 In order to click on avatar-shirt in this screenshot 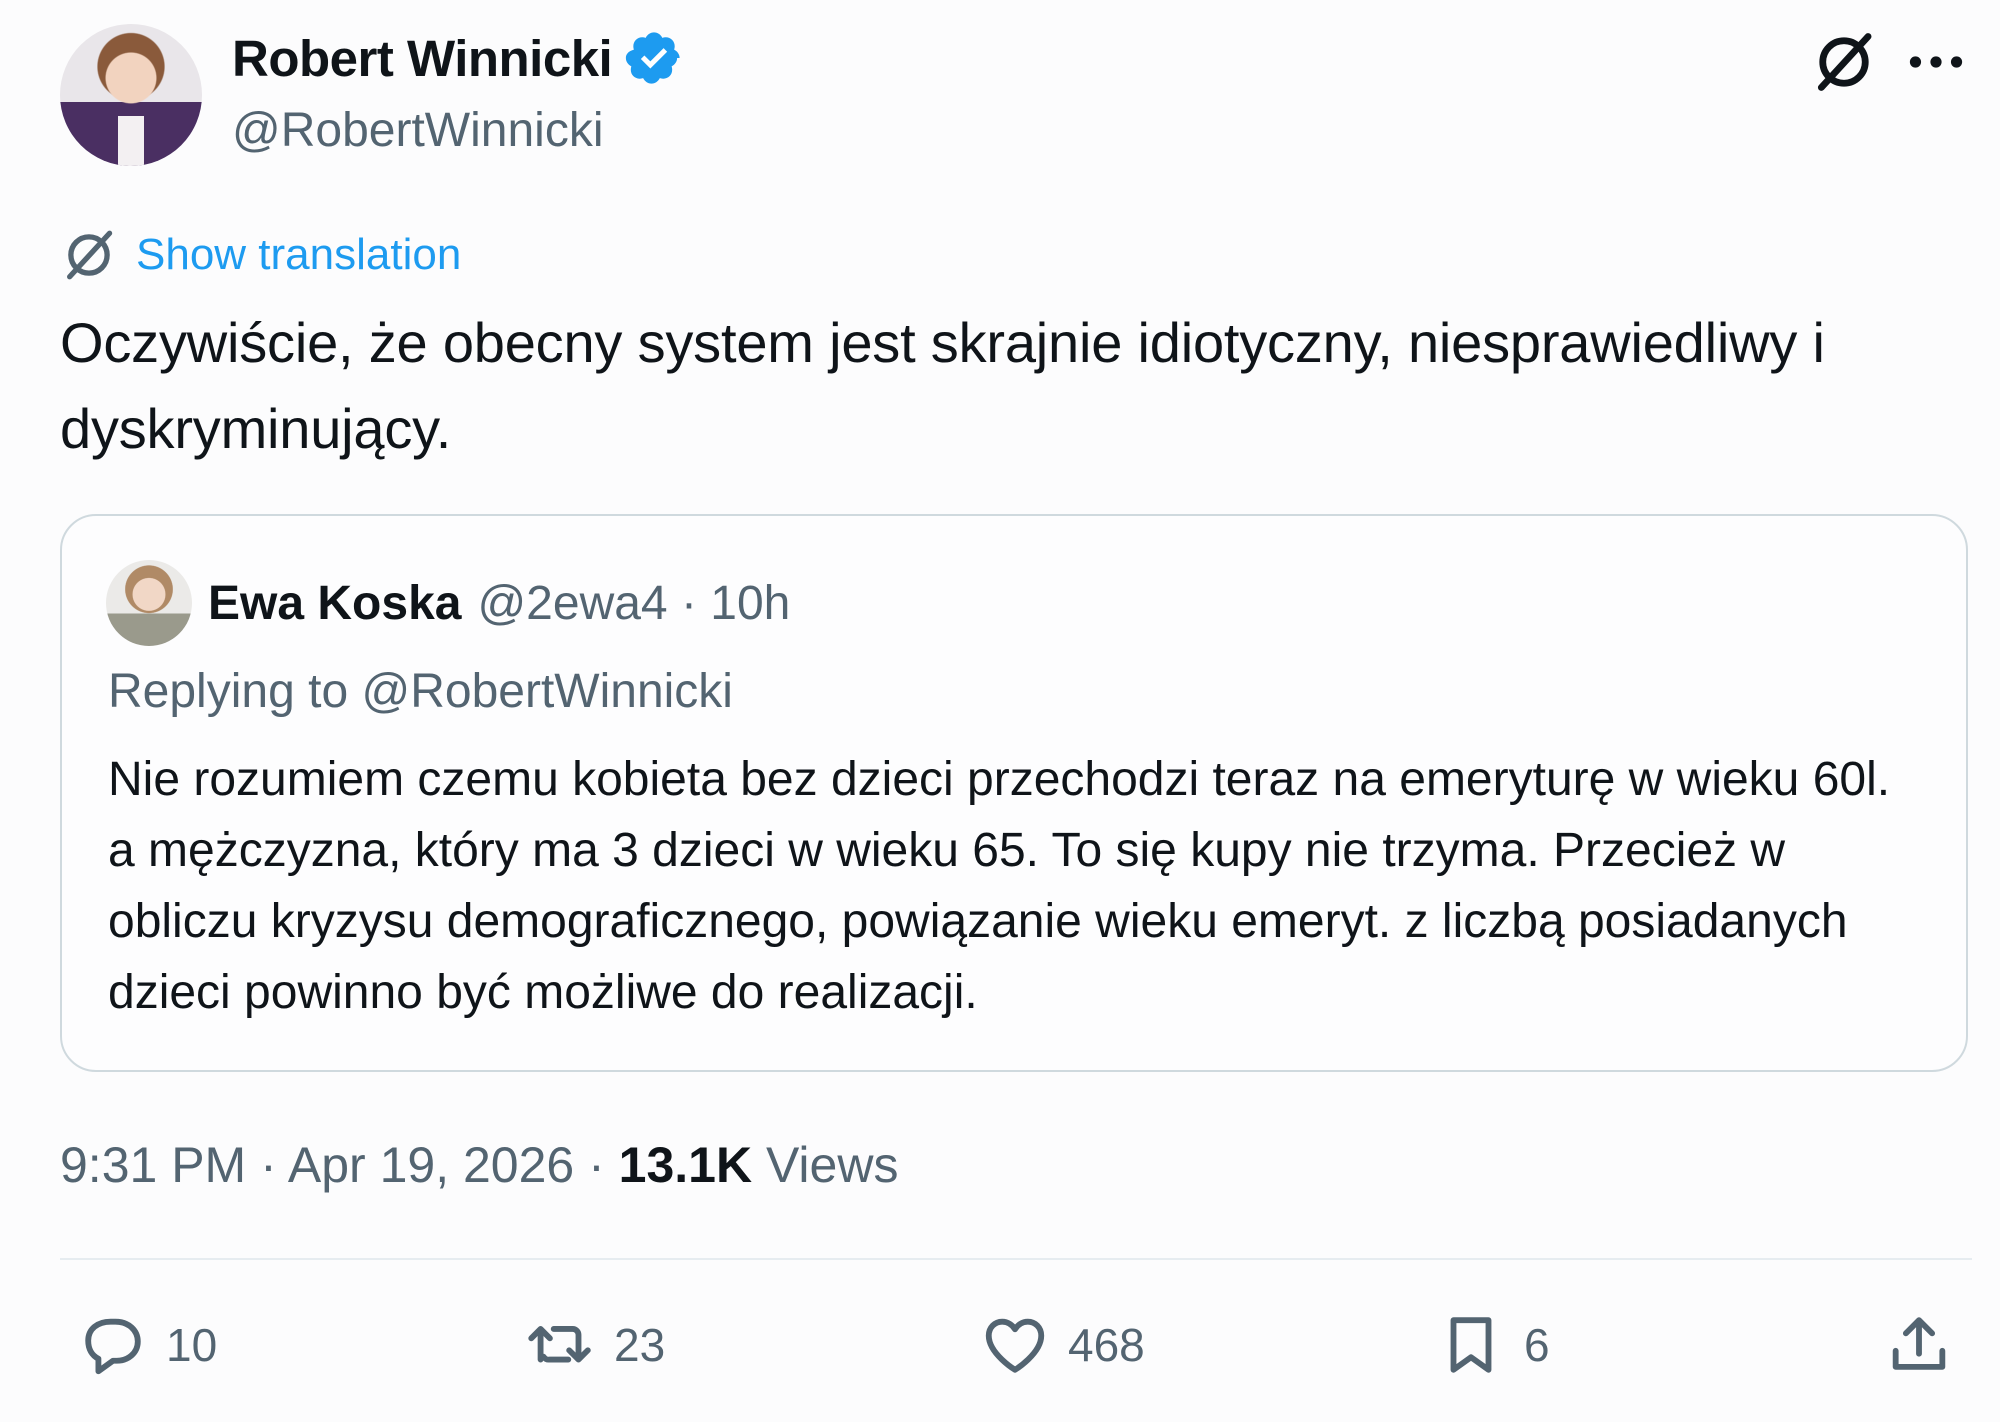, I will do `click(131, 141)`.